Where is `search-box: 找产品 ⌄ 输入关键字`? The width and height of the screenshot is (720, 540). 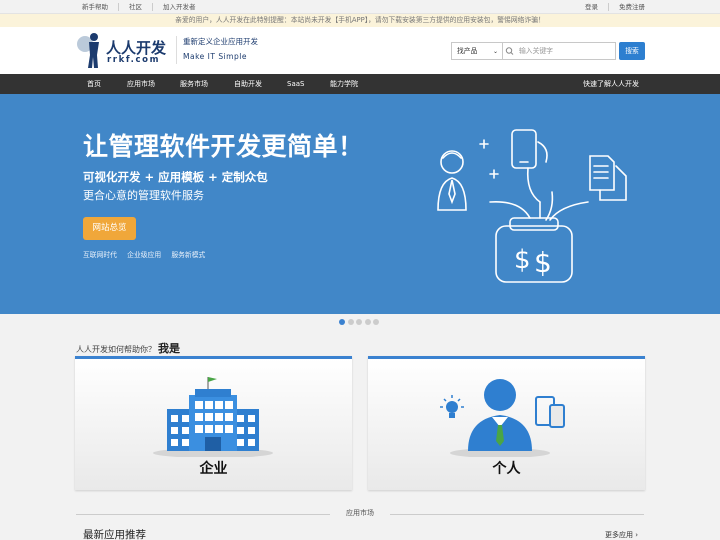 search-box: 找产品 ⌄ 输入关键字 is located at coordinates (533, 51).